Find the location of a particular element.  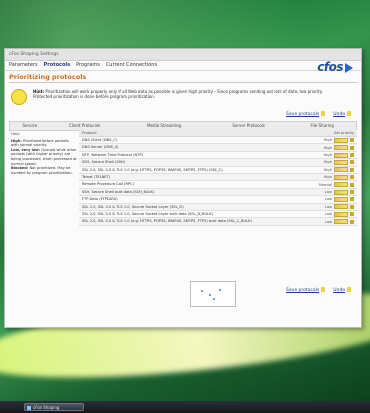

protocol-row: DNS Server (DNS_S) High is located at coordinates (218, 148).